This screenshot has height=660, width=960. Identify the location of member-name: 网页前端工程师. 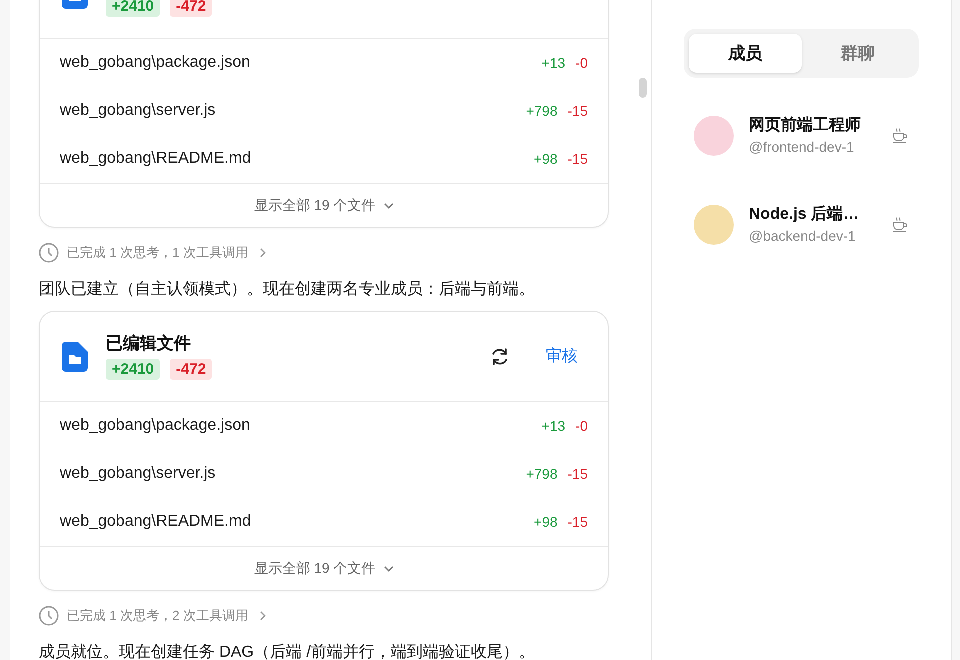
(814, 126).